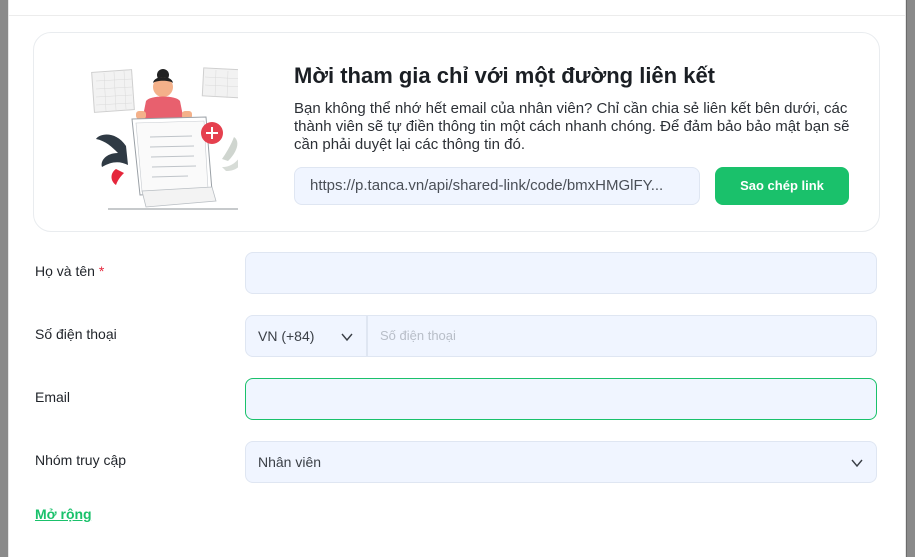 The height and width of the screenshot is (557, 915). Describe the element at coordinates (286, 336) in the screenshot. I see `country-code-value: VN (+84)` at that location.